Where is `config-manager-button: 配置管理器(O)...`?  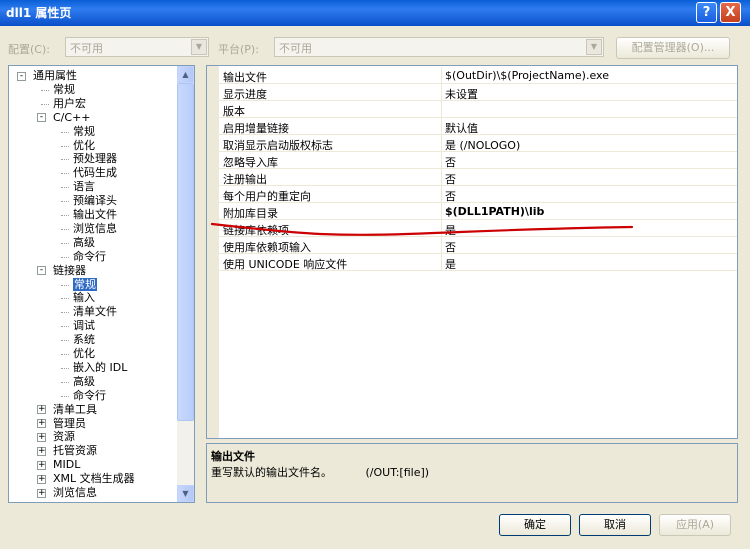 config-manager-button: 配置管理器(O)... is located at coordinates (673, 48).